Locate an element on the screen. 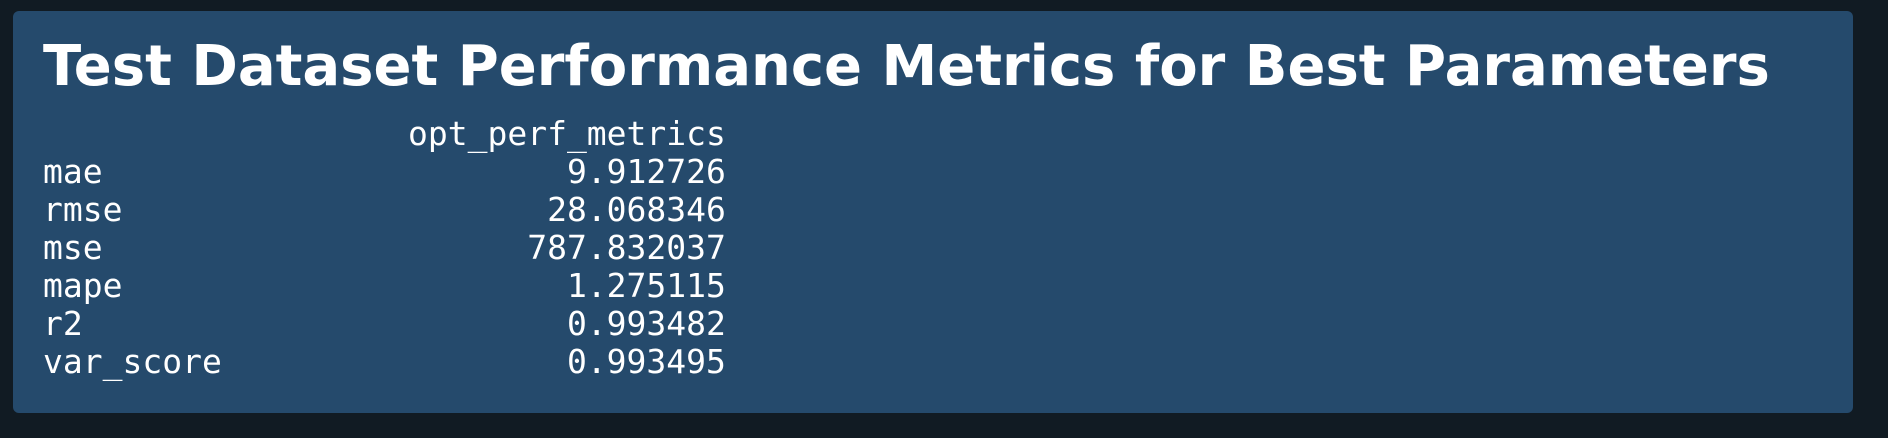  metric-value: 28.068346 is located at coordinates (636, 209).